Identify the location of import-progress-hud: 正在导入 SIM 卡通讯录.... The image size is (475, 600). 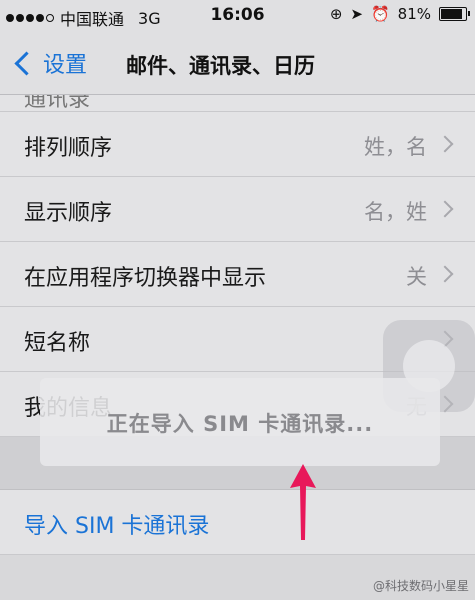
(240, 422).